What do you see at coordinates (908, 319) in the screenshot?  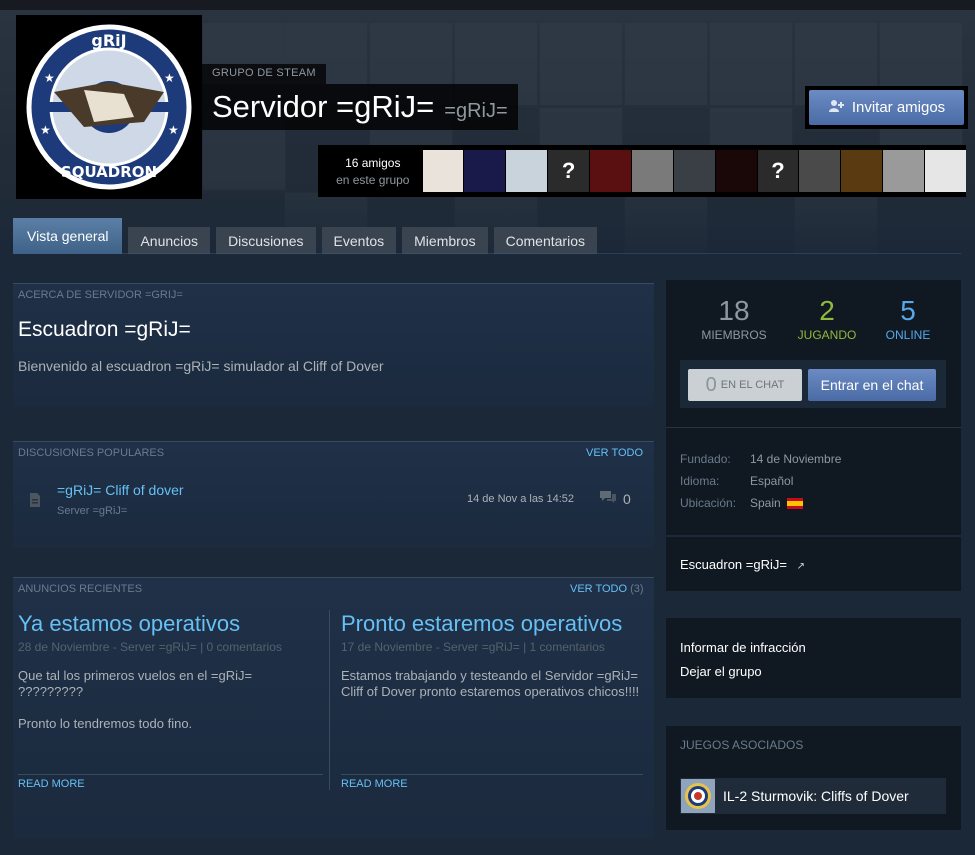 I see `online-stat: 5 ONLINE` at bounding box center [908, 319].